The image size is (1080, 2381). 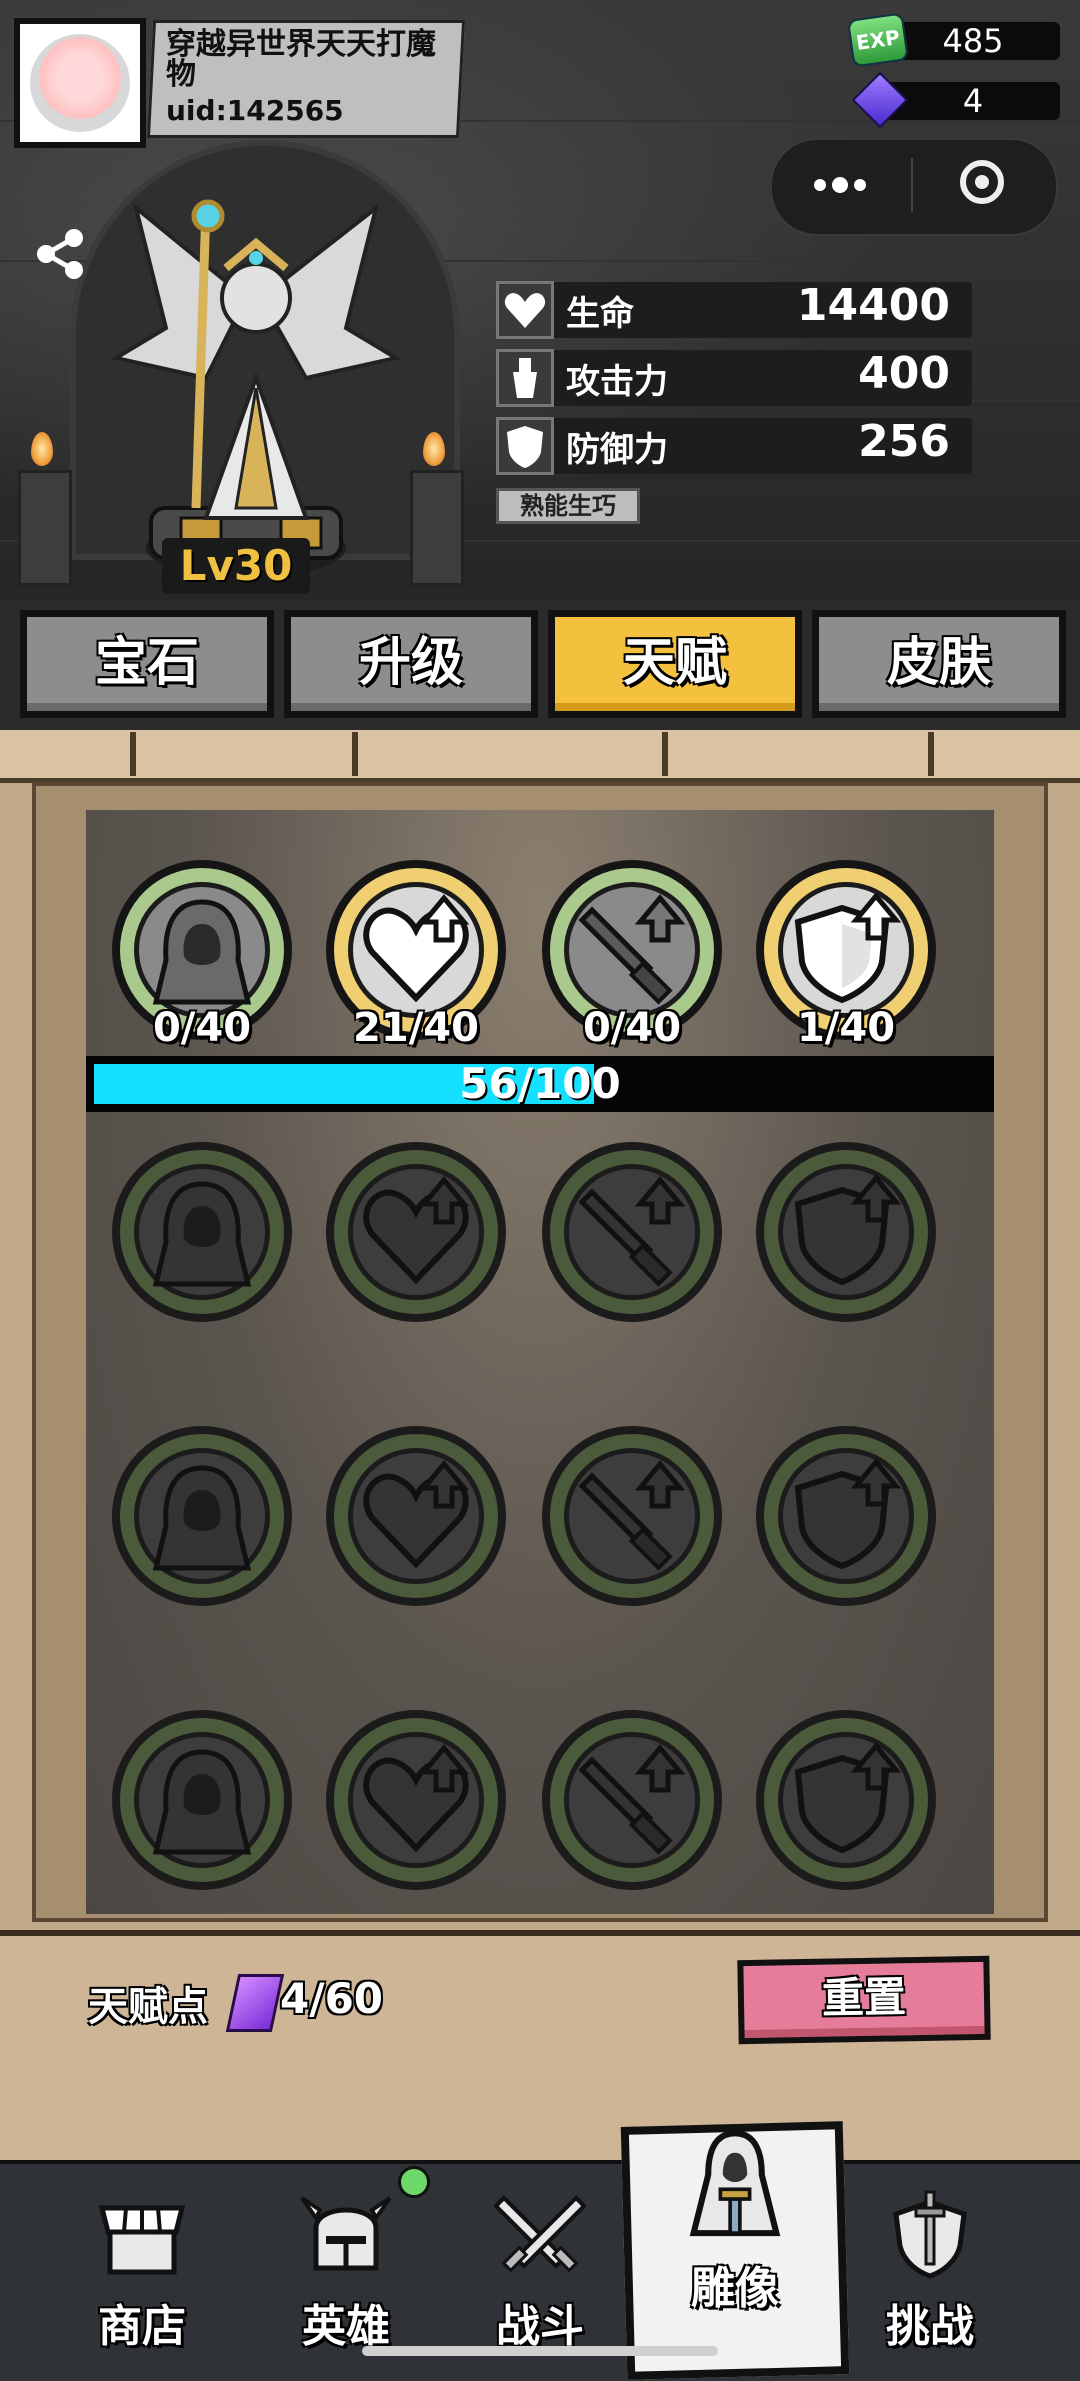 I want to click on nav-label: 雕像, so click(x=735, y=2288).